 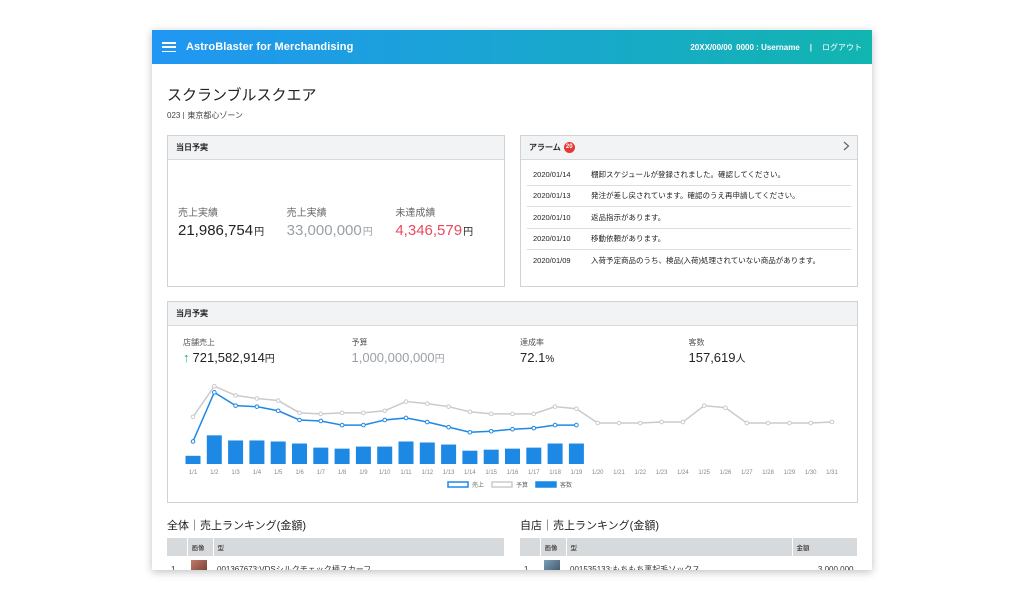 I want to click on menu-icon, so click(x=169, y=47).